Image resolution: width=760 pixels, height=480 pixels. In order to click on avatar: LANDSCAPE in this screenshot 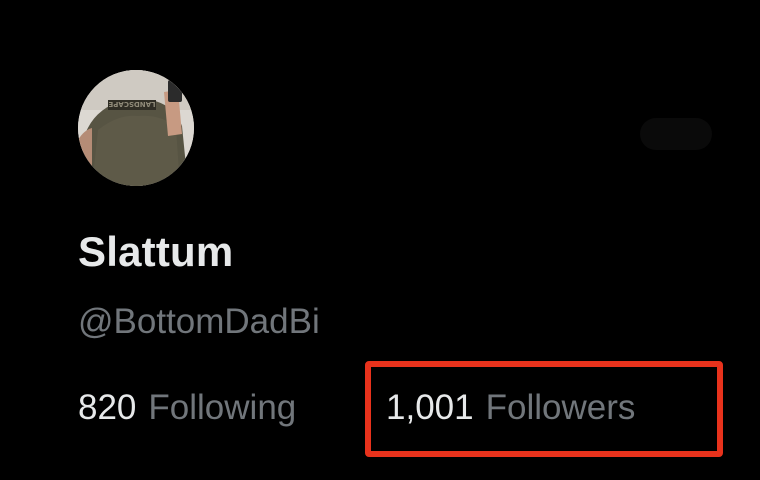, I will do `click(136, 128)`.